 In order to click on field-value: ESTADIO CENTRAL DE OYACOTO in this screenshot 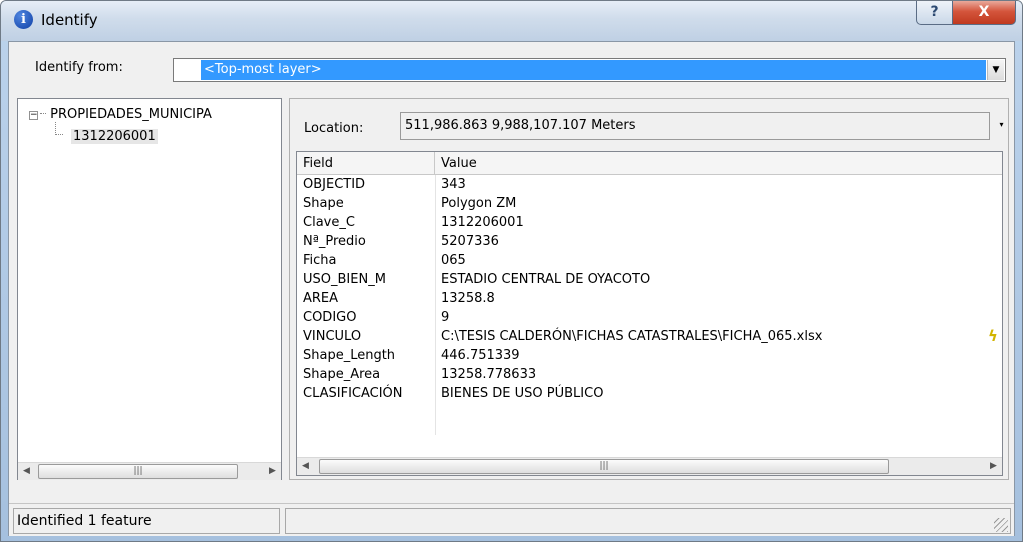, I will do `click(546, 279)`.